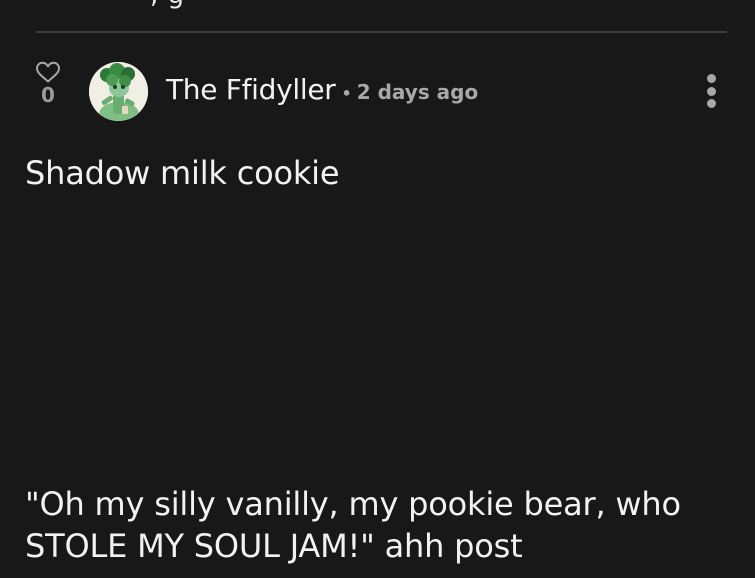 The height and width of the screenshot is (578, 755). I want to click on previous-post-cutoff-text: , g, so click(167, 5).